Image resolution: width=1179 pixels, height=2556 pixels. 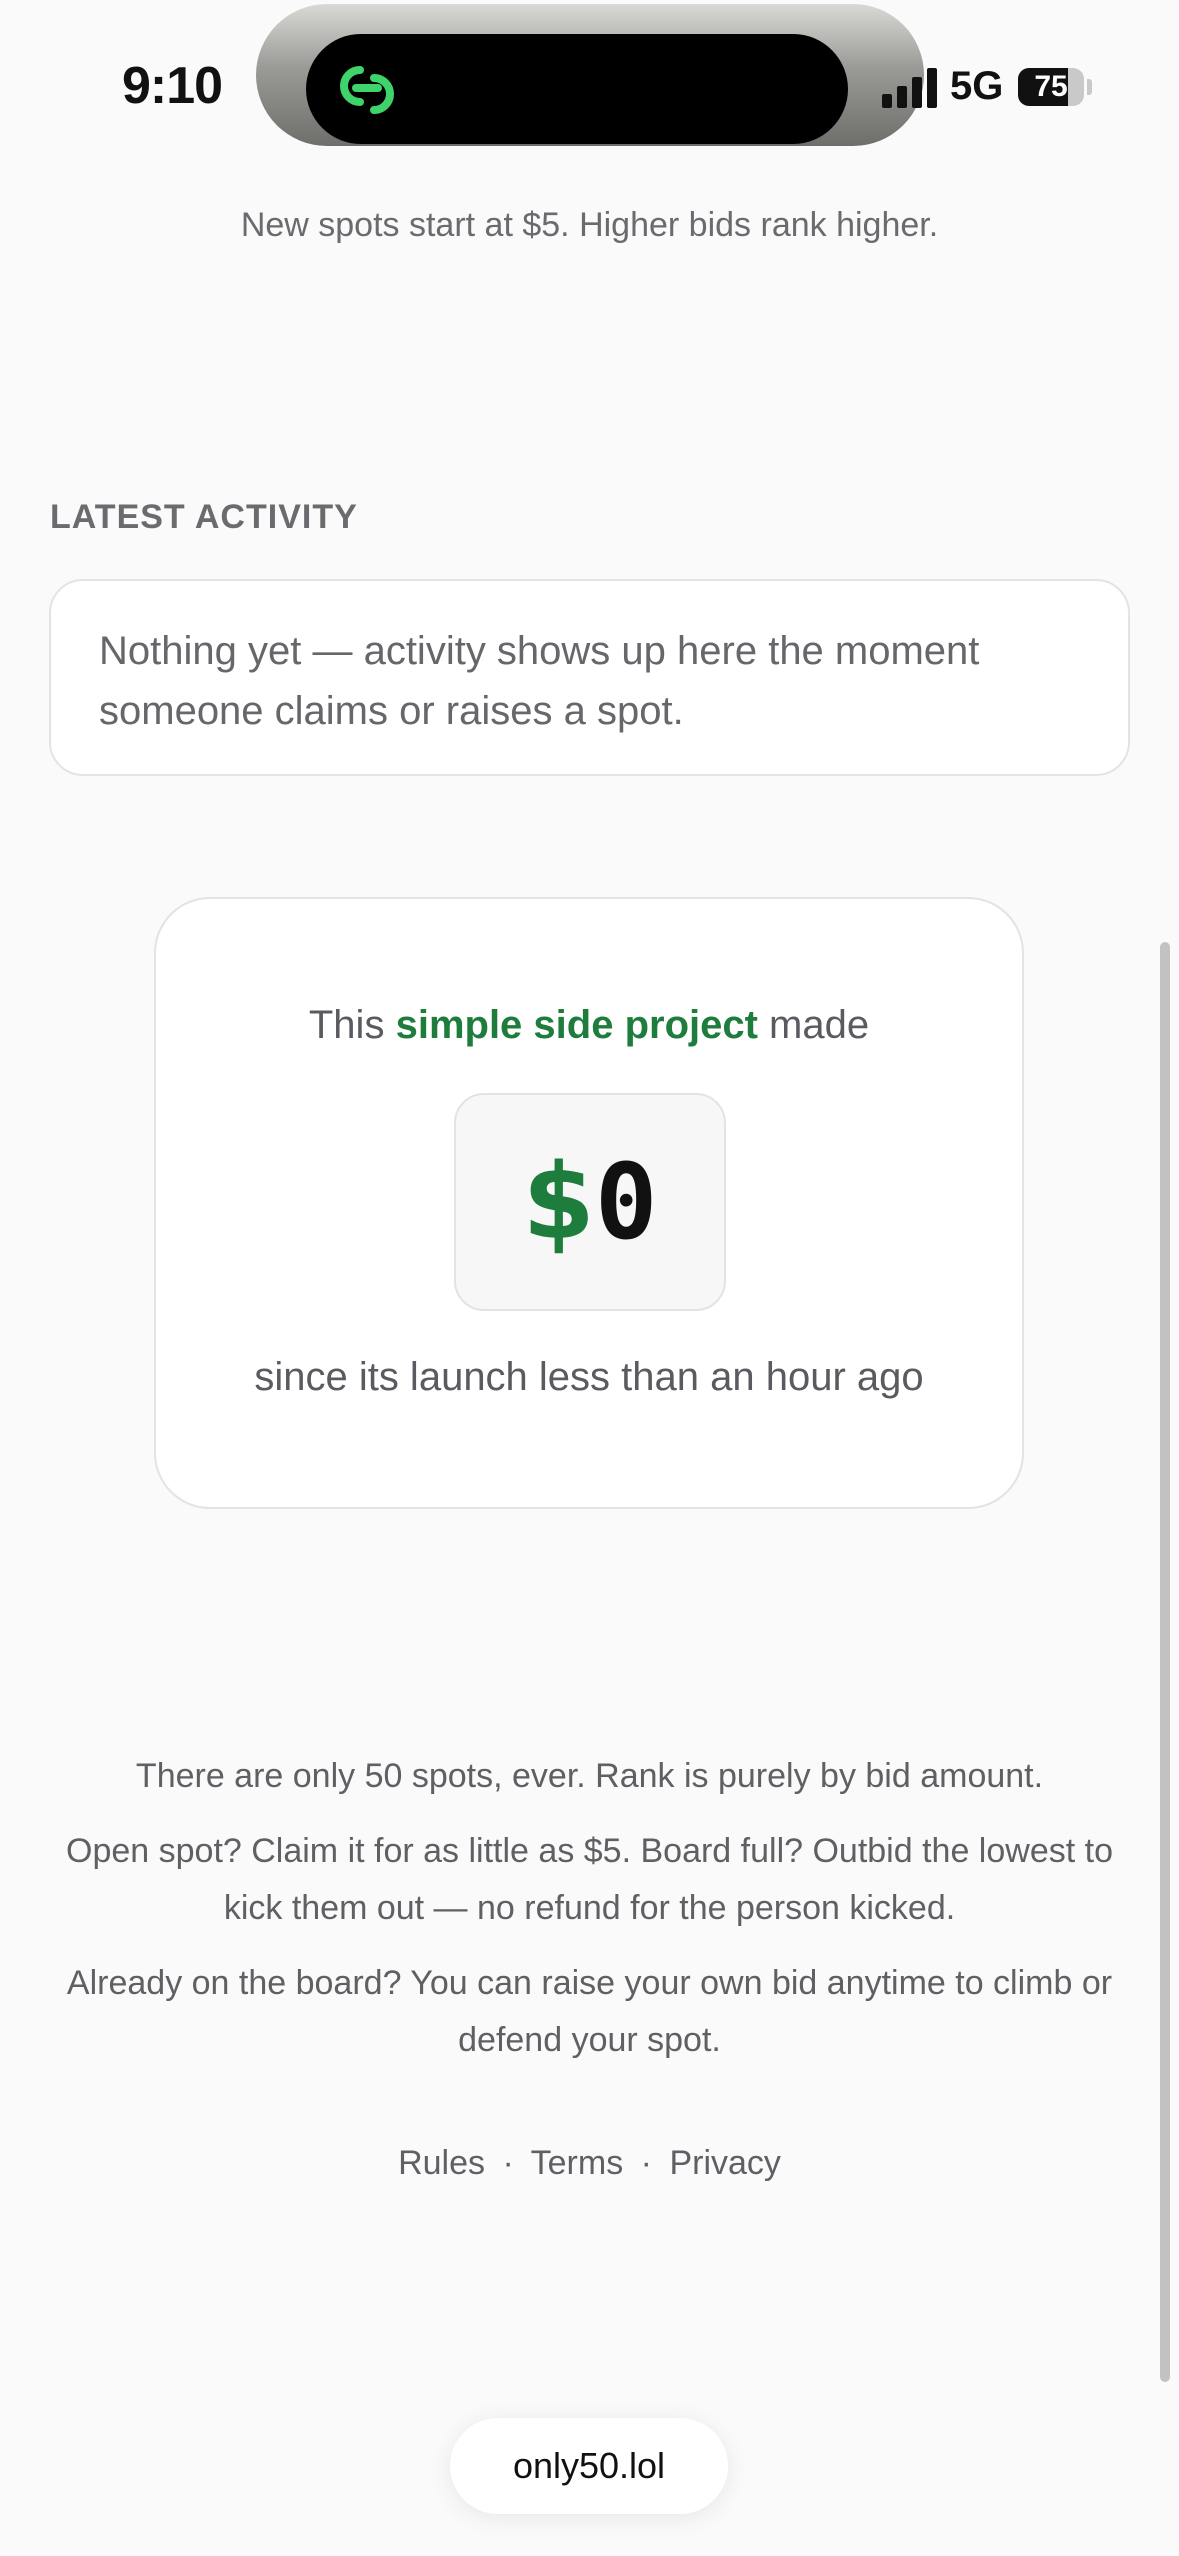 I want to click on battery-icon: 75, so click(x=1051, y=87).